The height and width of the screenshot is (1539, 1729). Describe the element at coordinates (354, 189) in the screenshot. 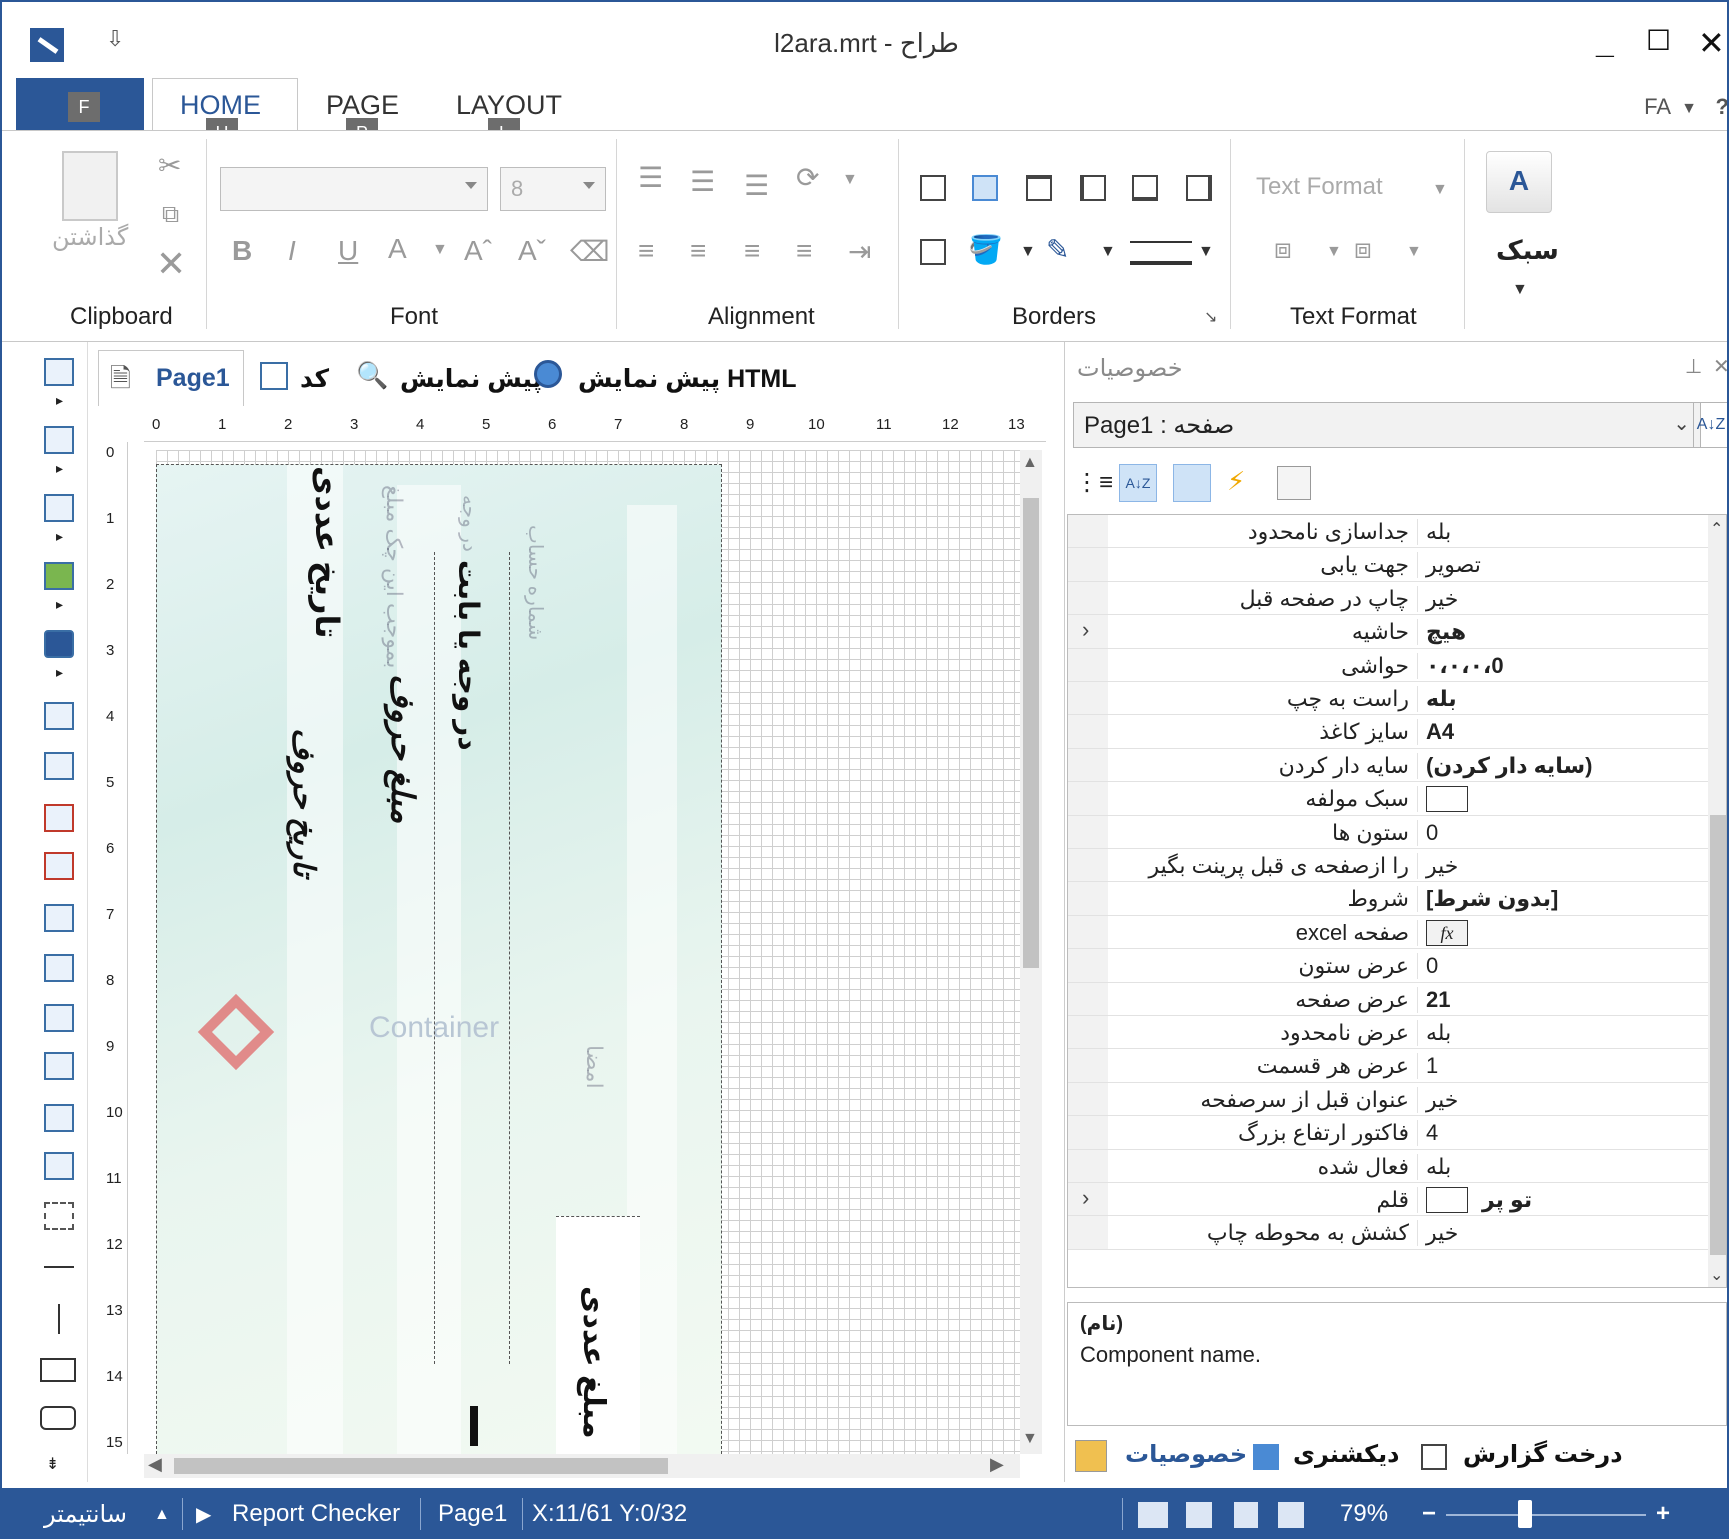

I see `font-name-combo` at that location.